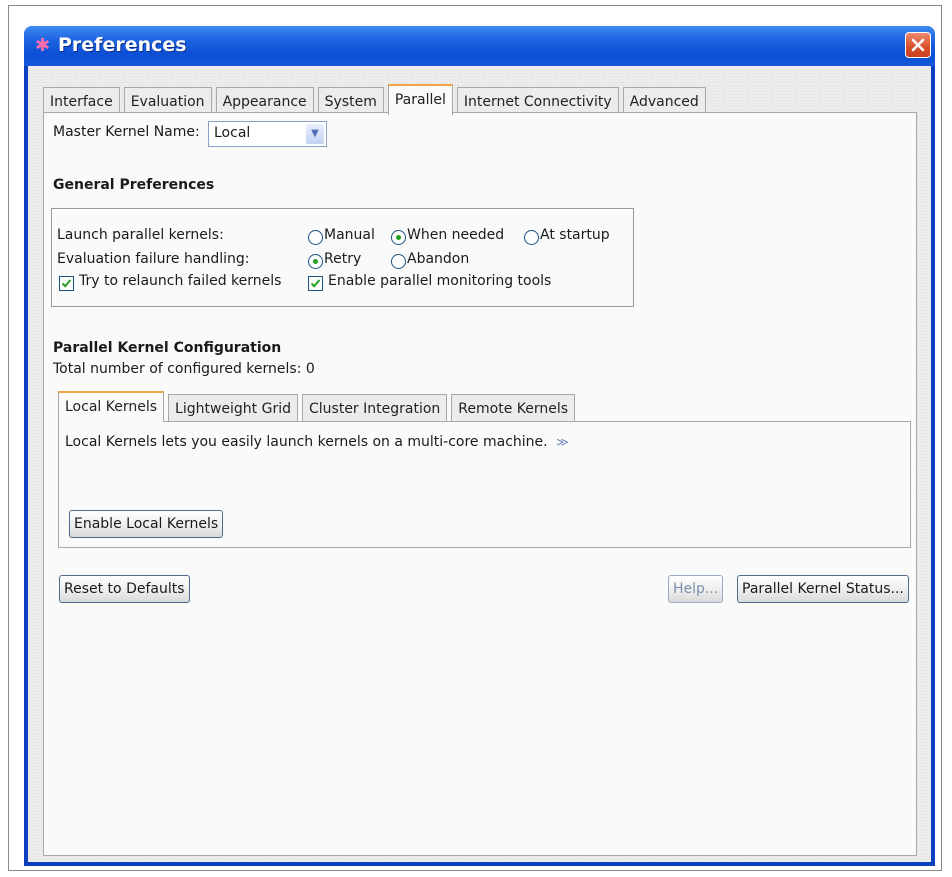  Describe the element at coordinates (184, 369) in the screenshot. I see `total-kernels-text: Total number of configured kernels: 0` at that location.